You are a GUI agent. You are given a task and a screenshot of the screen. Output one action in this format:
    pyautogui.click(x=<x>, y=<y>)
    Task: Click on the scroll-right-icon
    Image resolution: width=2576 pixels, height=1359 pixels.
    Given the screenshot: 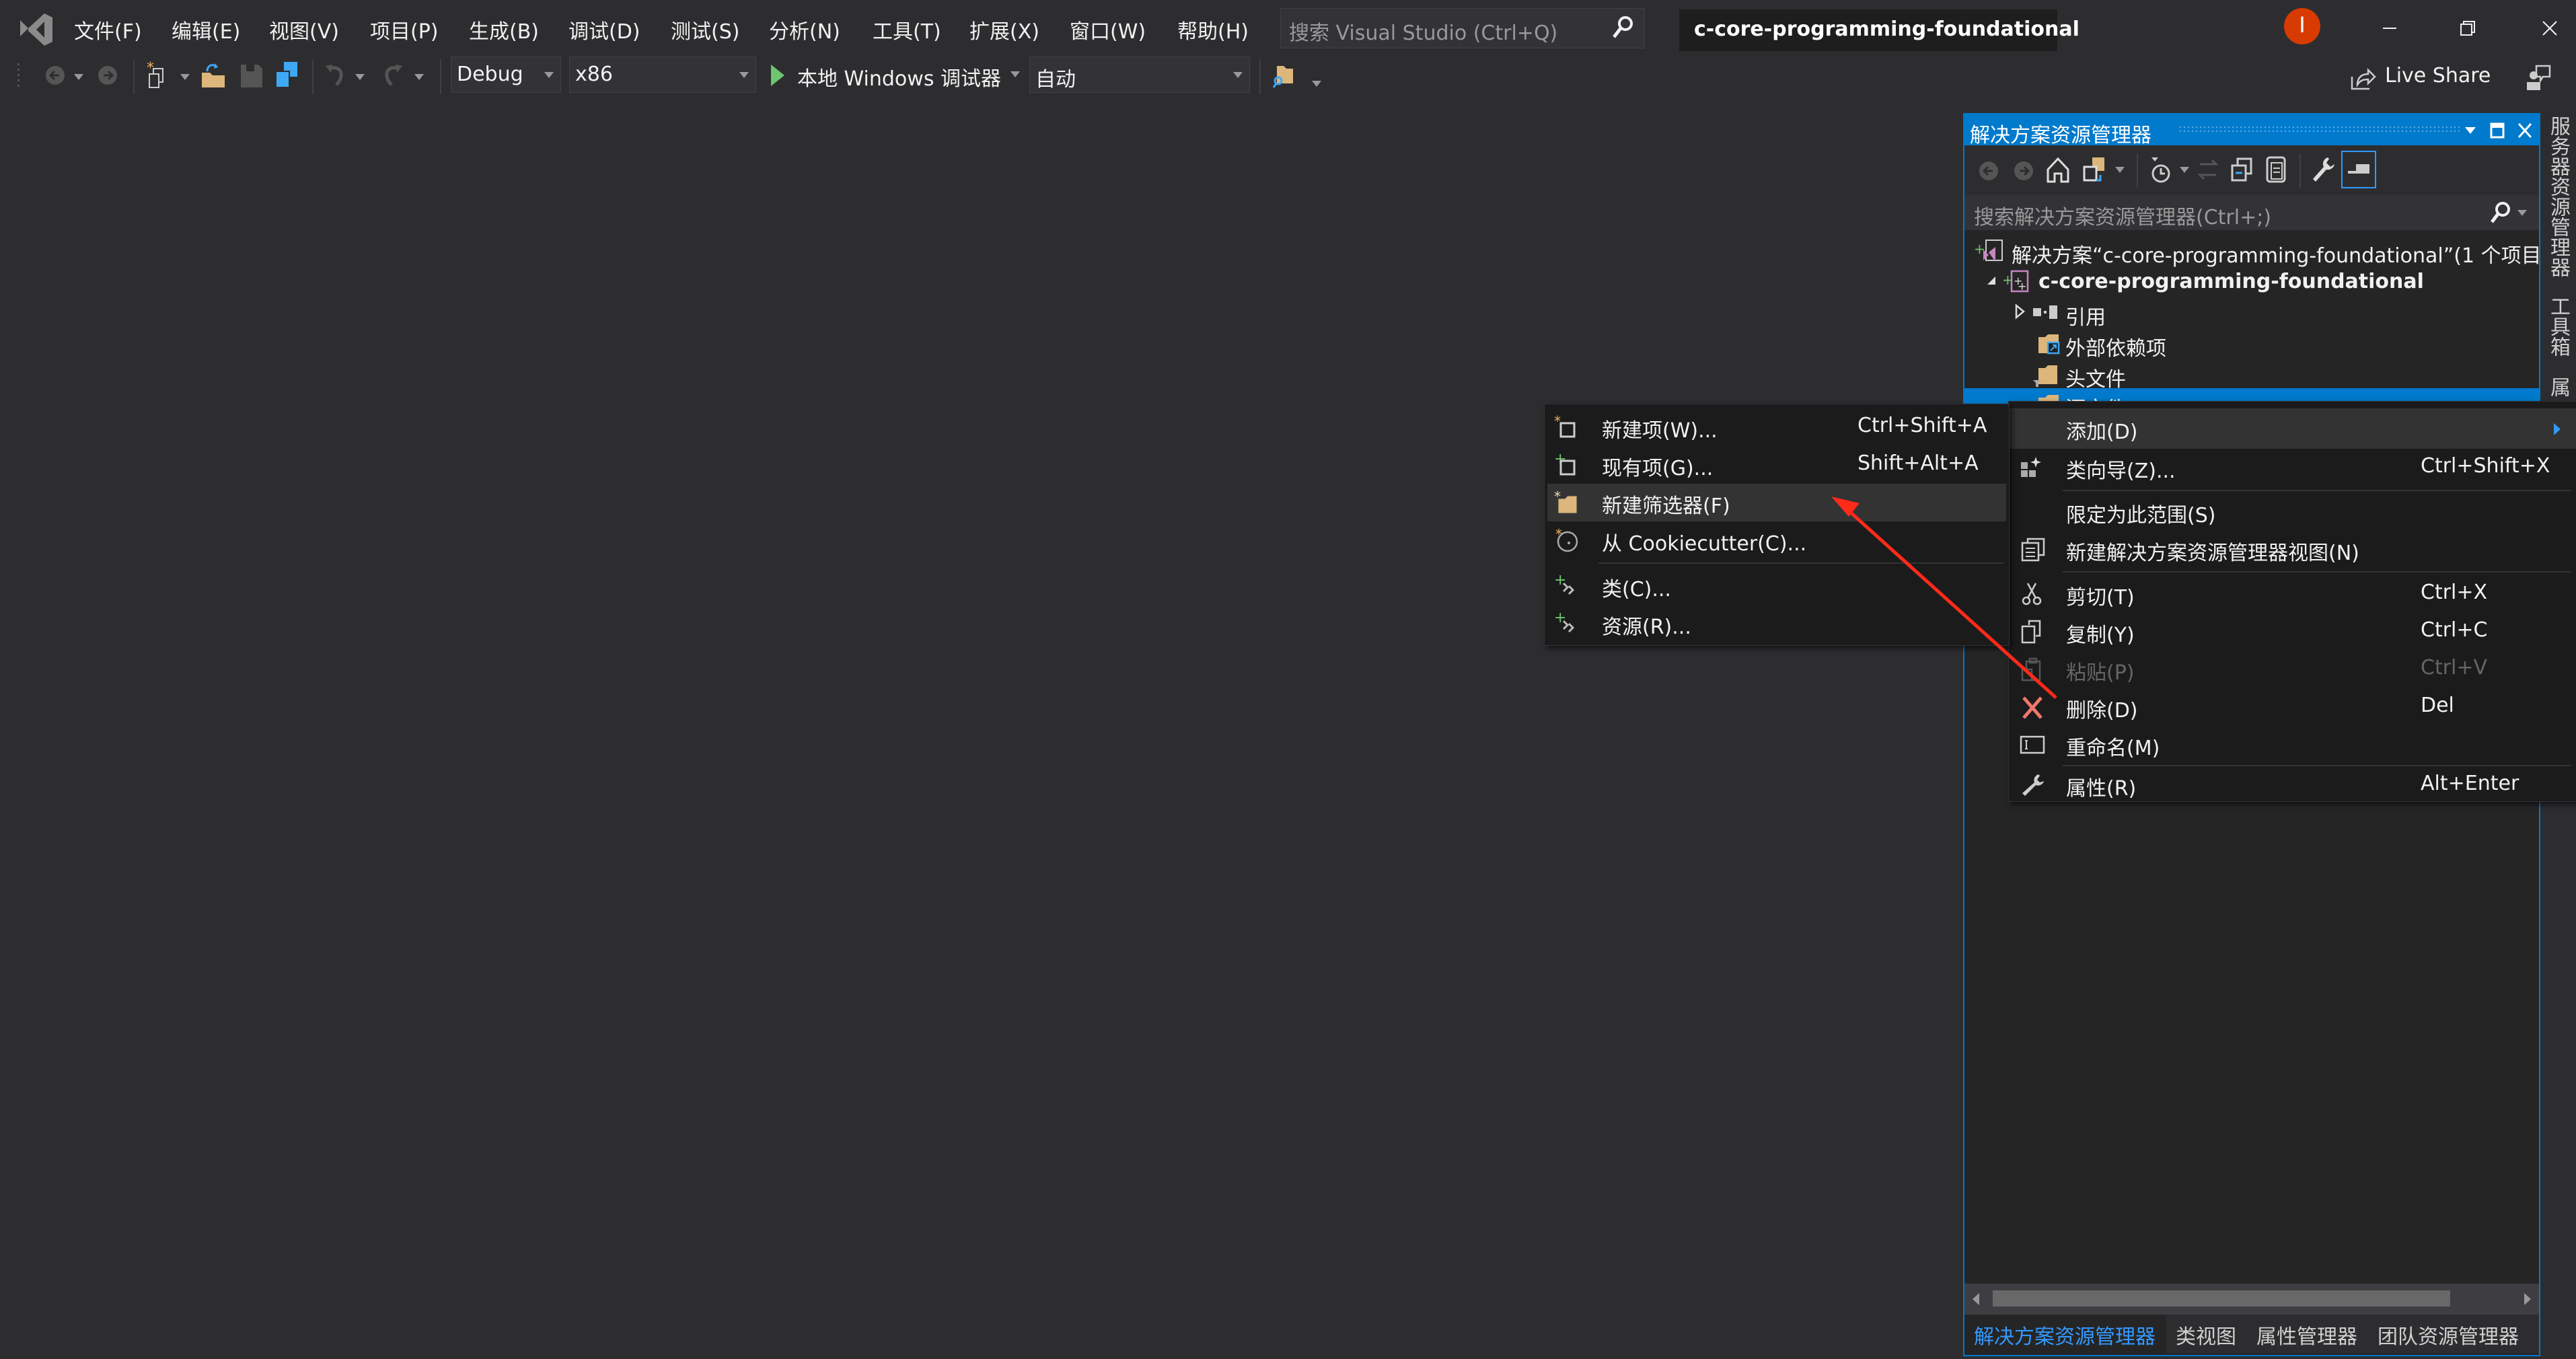 What is the action you would take?
    pyautogui.click(x=2527, y=1299)
    